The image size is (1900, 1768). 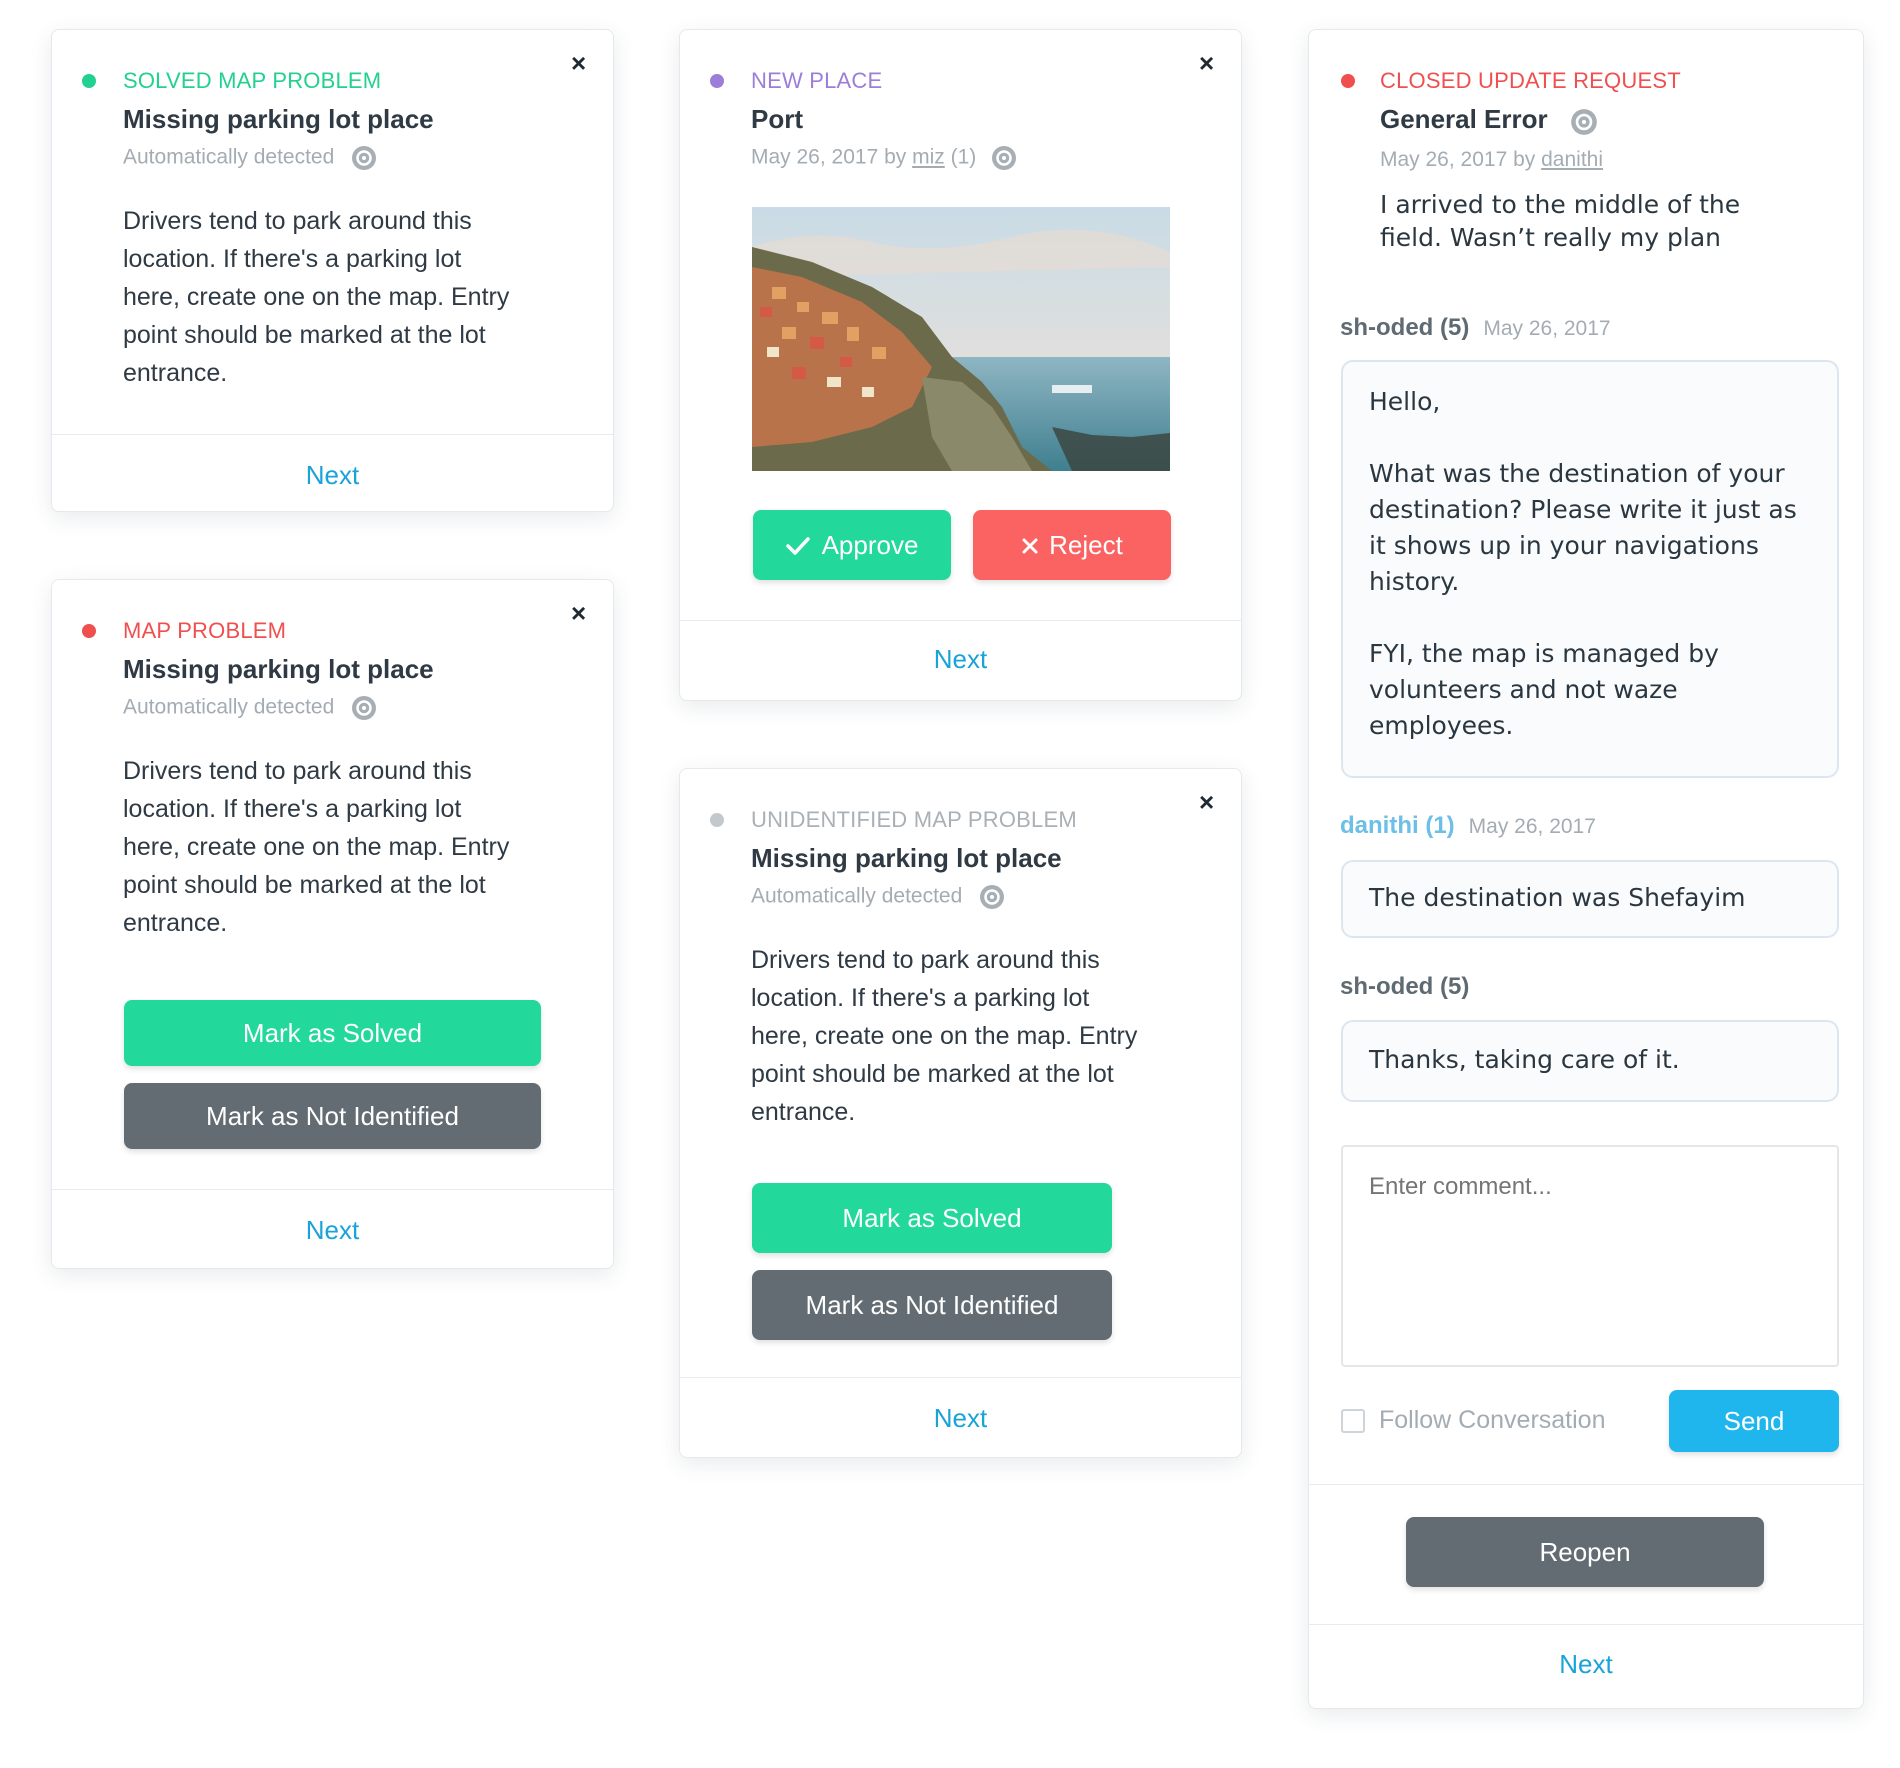 I want to click on send-button: Send, so click(x=1754, y=1421).